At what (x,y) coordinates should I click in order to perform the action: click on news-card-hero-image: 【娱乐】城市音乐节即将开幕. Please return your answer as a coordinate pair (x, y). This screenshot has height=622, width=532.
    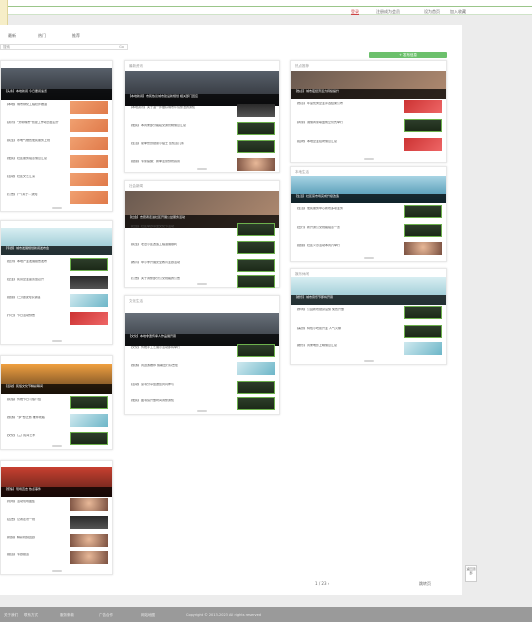
    Looking at the image, I should click on (368, 291).